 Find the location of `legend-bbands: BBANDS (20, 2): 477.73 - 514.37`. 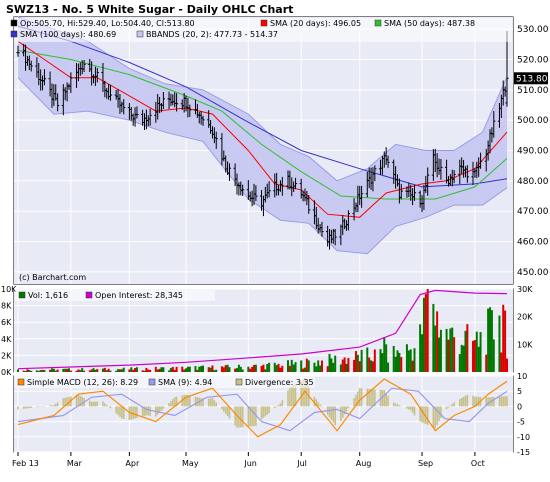

legend-bbands: BBANDS (20, 2): 477.73 - 514.37 is located at coordinates (212, 34).